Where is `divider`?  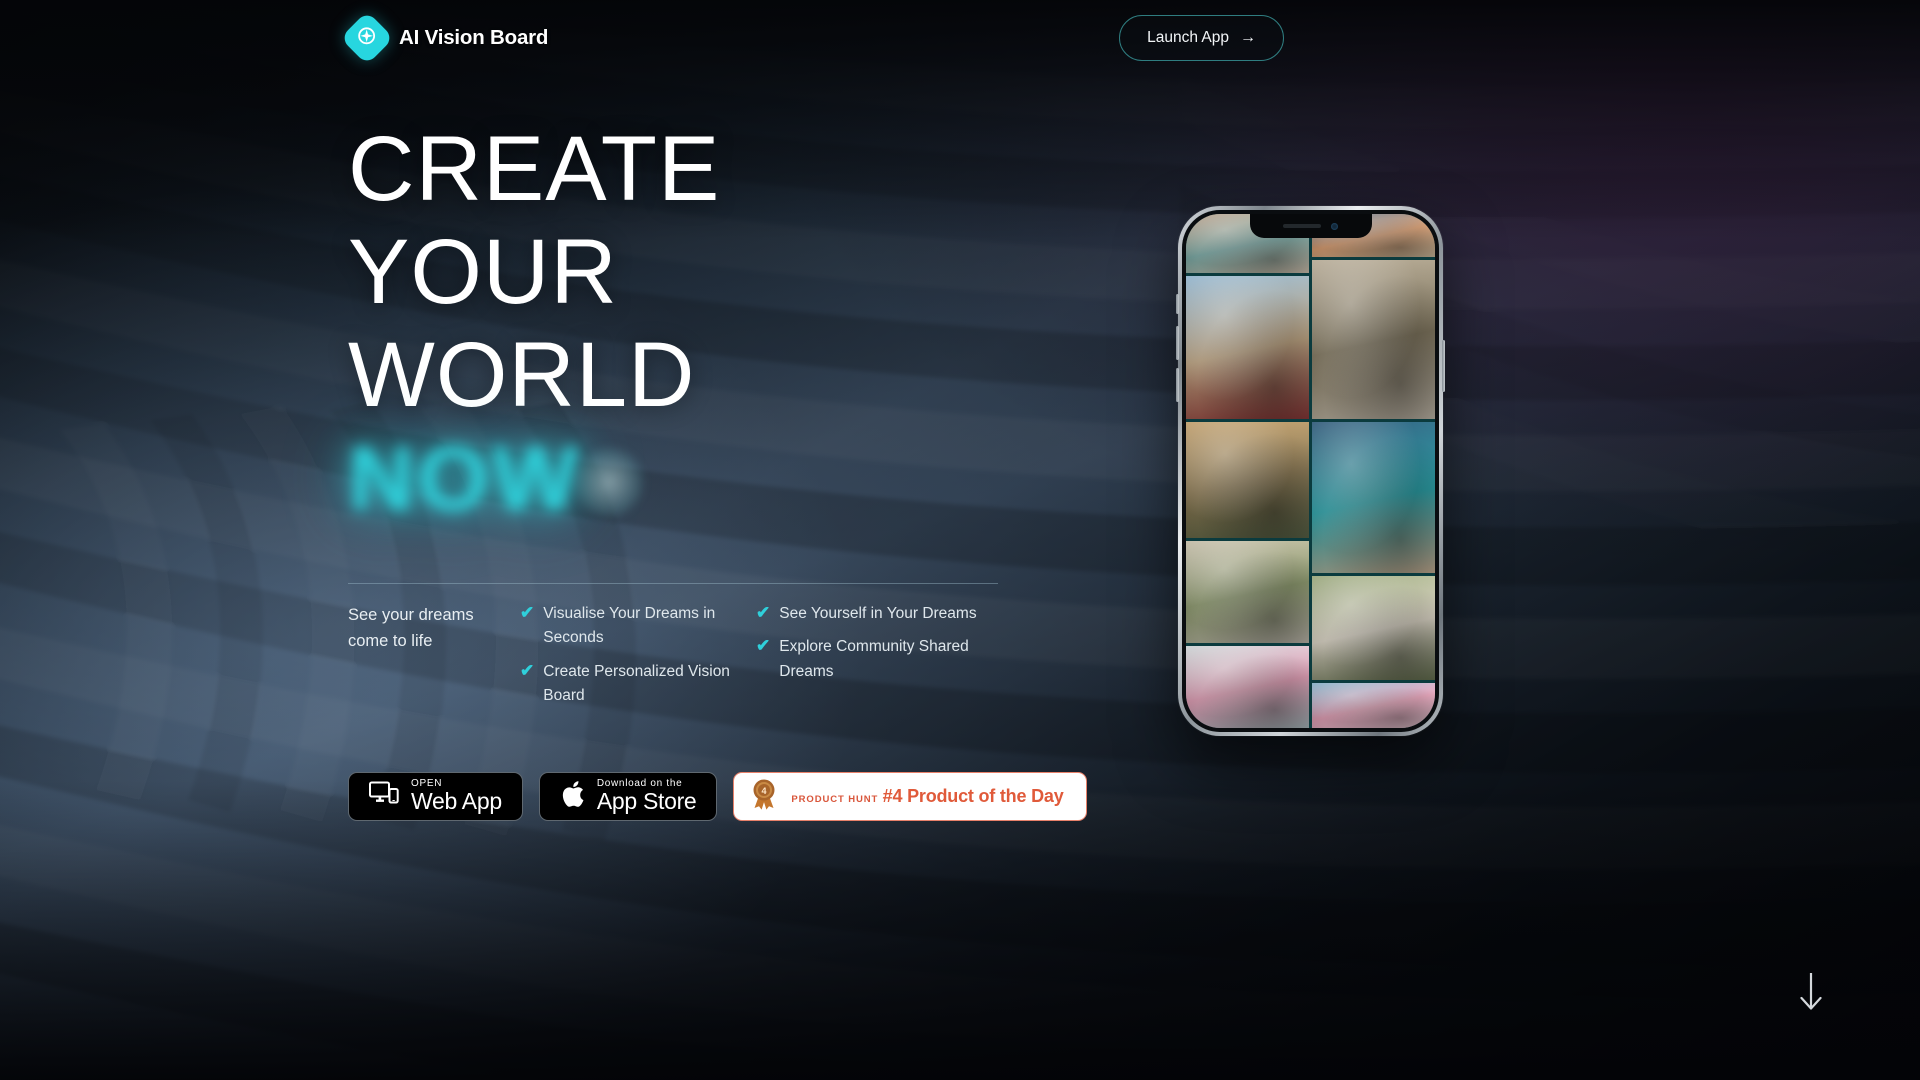 divider is located at coordinates (673, 583).